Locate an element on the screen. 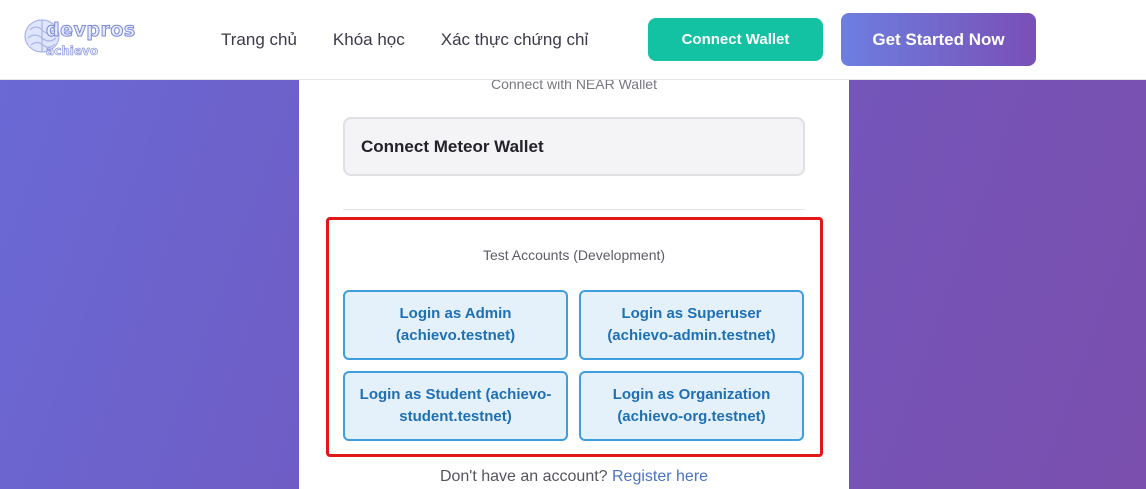  logo-wordmark-bottom: achievo is located at coordinates (72, 51).